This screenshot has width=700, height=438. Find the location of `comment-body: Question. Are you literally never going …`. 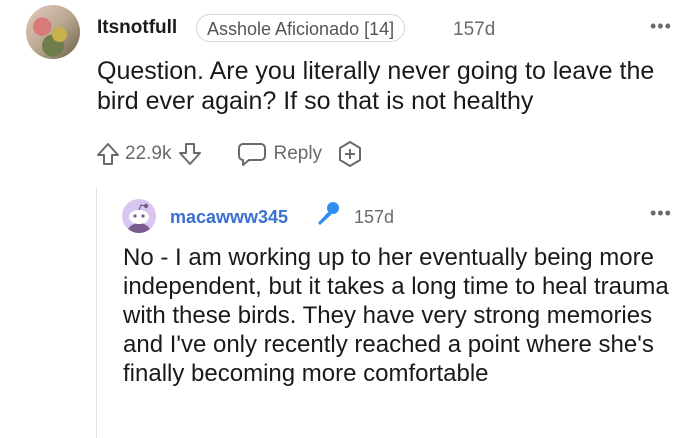

comment-body: Question. Are you literally never going … is located at coordinates (376, 86).